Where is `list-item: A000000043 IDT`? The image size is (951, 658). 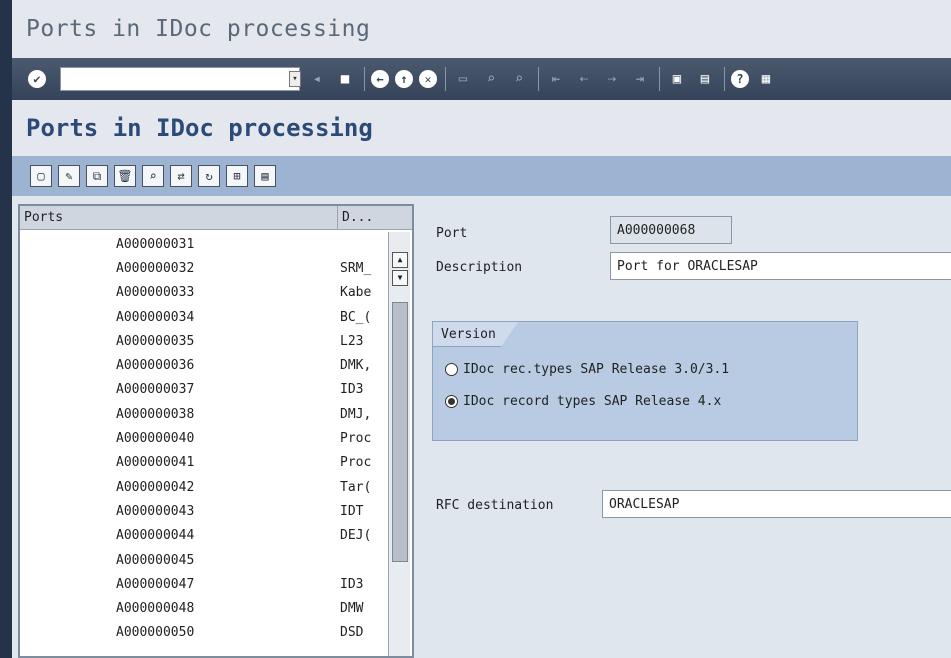
list-item: A000000043 IDT is located at coordinates (201, 511).